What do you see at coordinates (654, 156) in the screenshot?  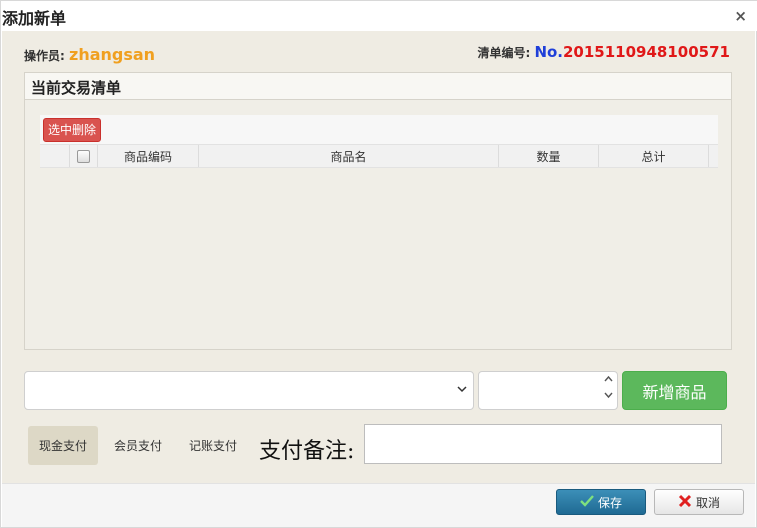 I see `column-header-total: 总计` at bounding box center [654, 156].